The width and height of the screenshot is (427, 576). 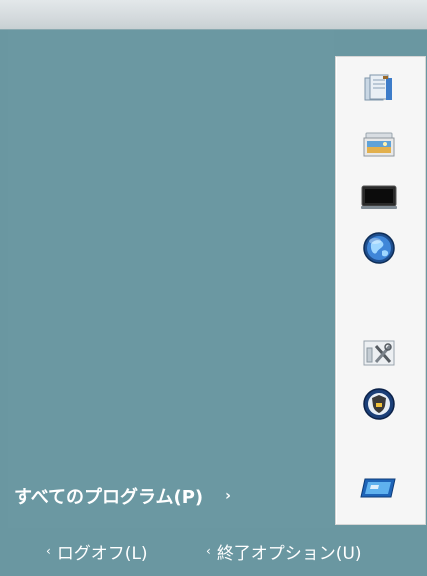 I want to click on all-programs-button: すべてのプログラム(P) ›, so click(x=122, y=496).